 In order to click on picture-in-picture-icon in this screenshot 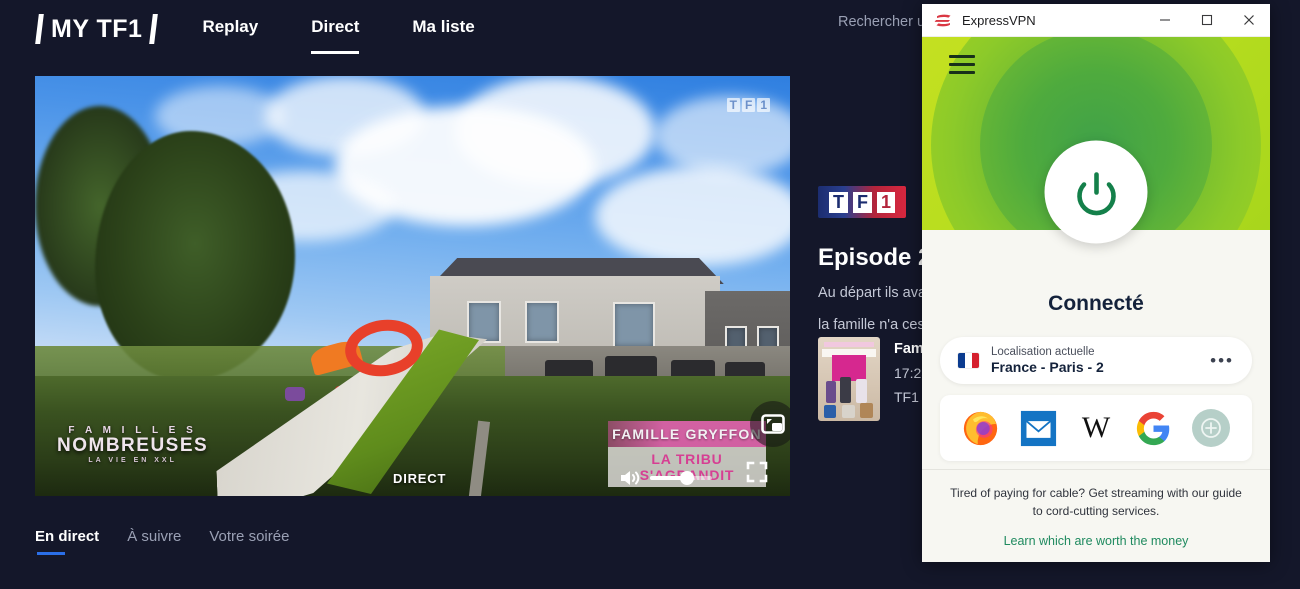, I will do `click(770, 424)`.